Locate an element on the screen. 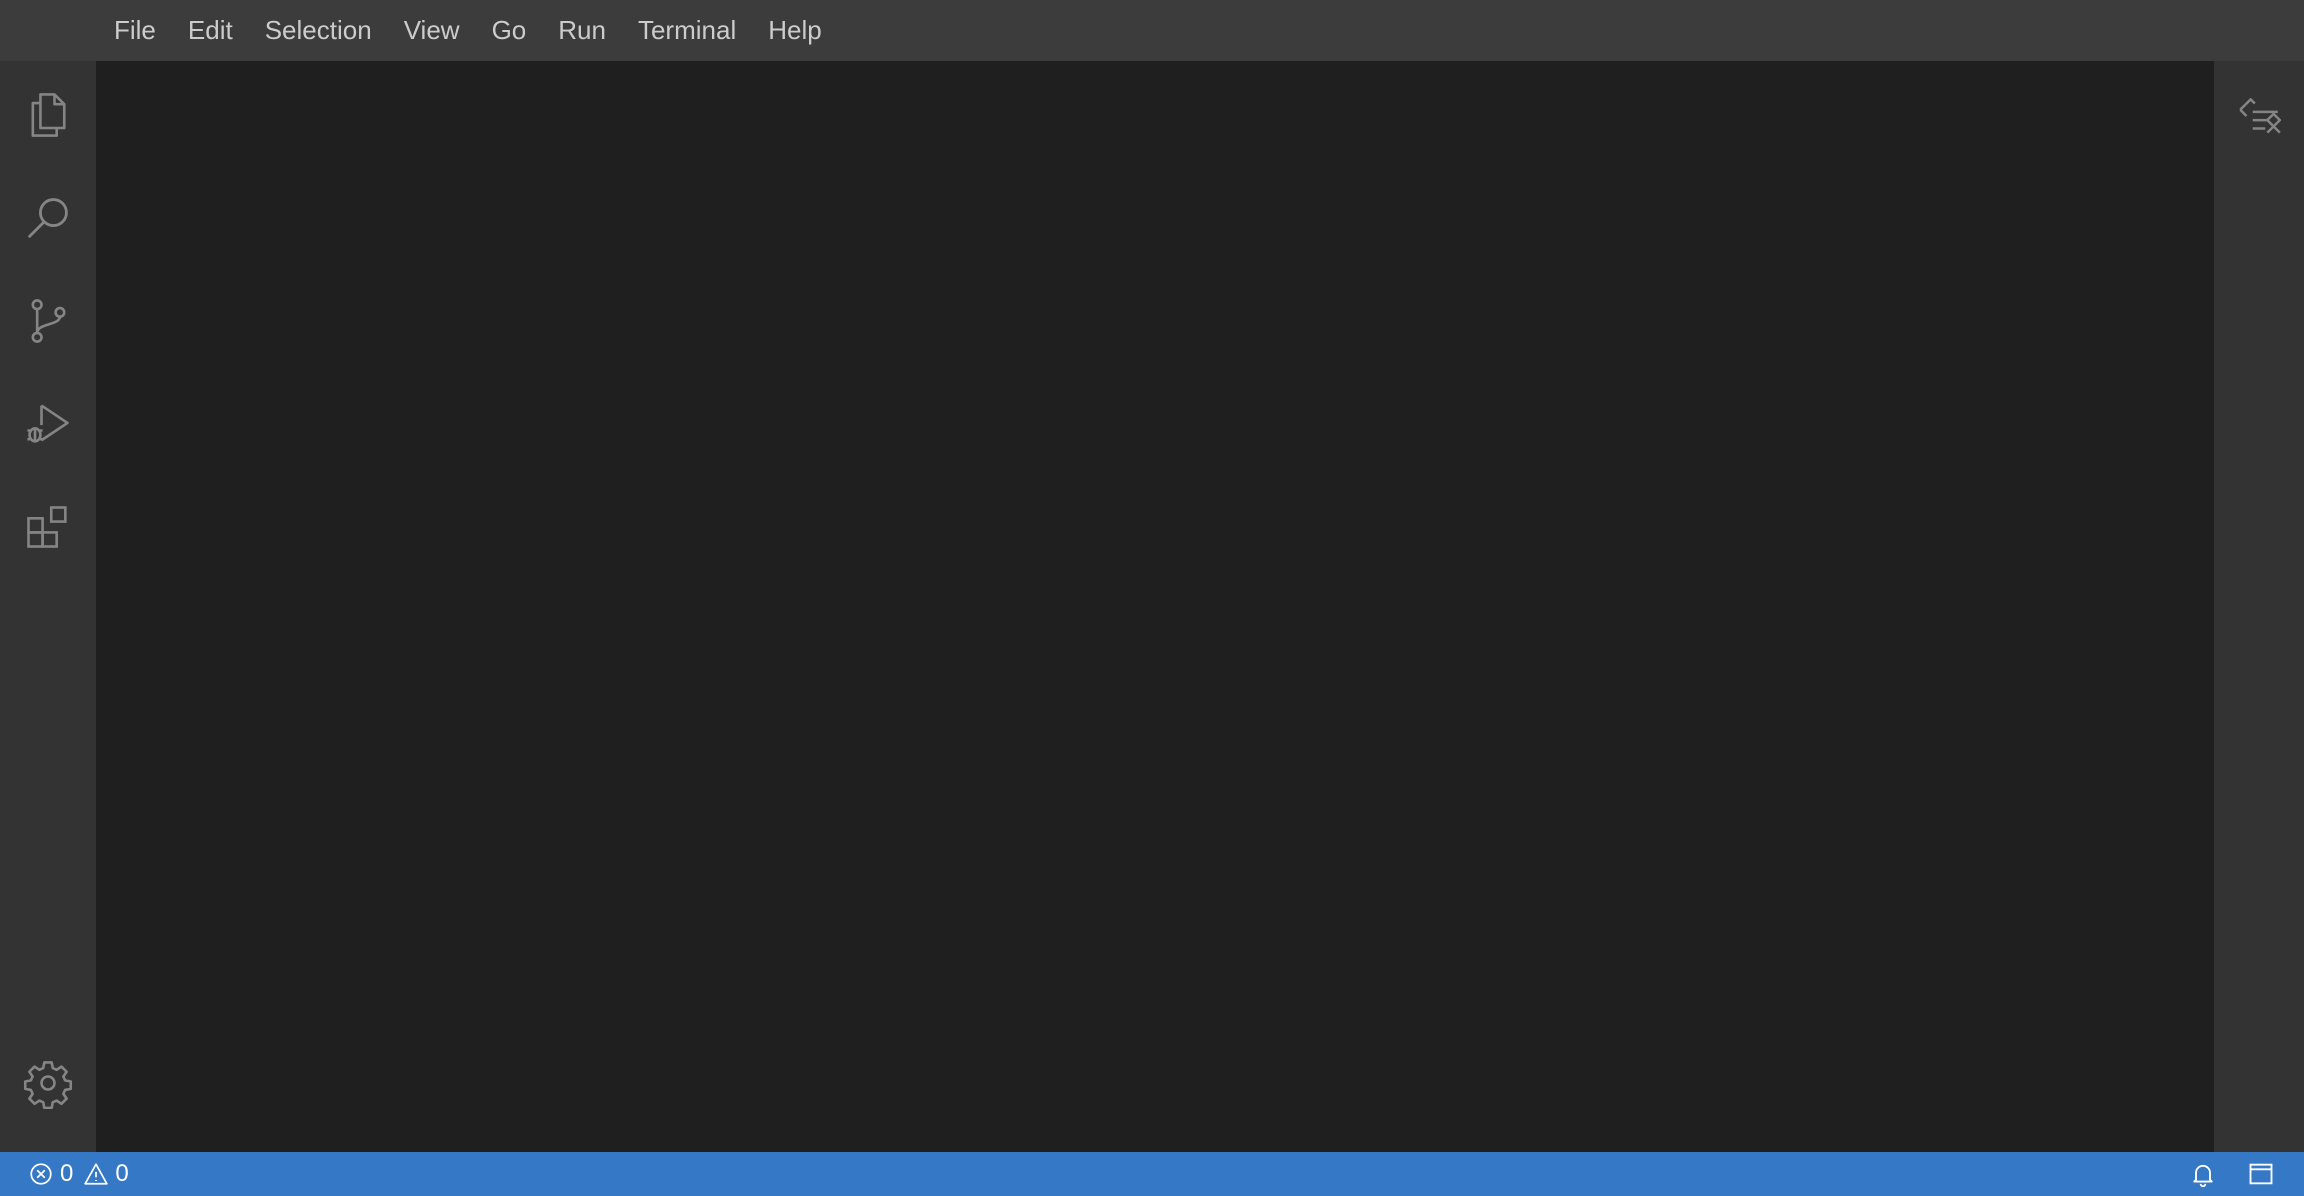 The width and height of the screenshot is (2304, 1196). gear-icon is located at coordinates (48, 1085).